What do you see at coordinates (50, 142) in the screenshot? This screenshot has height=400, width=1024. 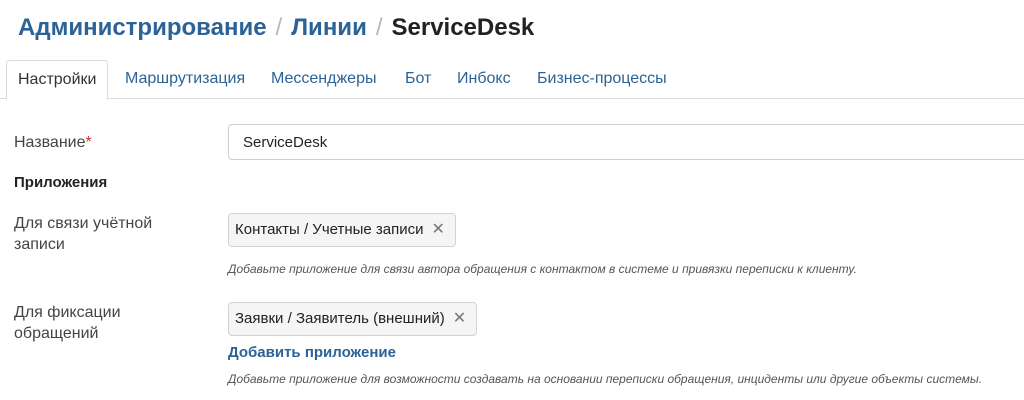 I see `name-label-text: Название` at bounding box center [50, 142].